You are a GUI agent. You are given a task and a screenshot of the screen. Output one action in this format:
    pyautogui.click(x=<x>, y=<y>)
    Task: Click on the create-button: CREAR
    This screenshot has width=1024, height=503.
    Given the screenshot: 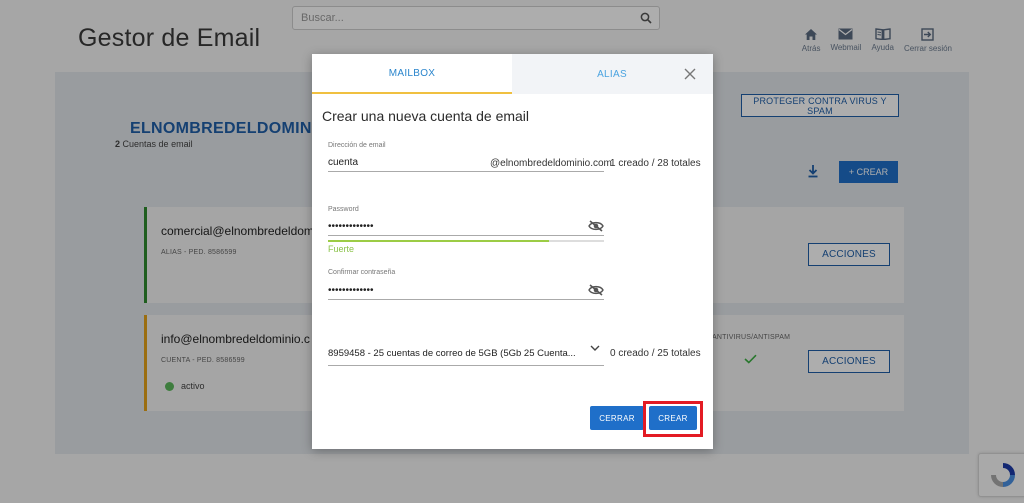 What is the action you would take?
    pyautogui.click(x=673, y=418)
    